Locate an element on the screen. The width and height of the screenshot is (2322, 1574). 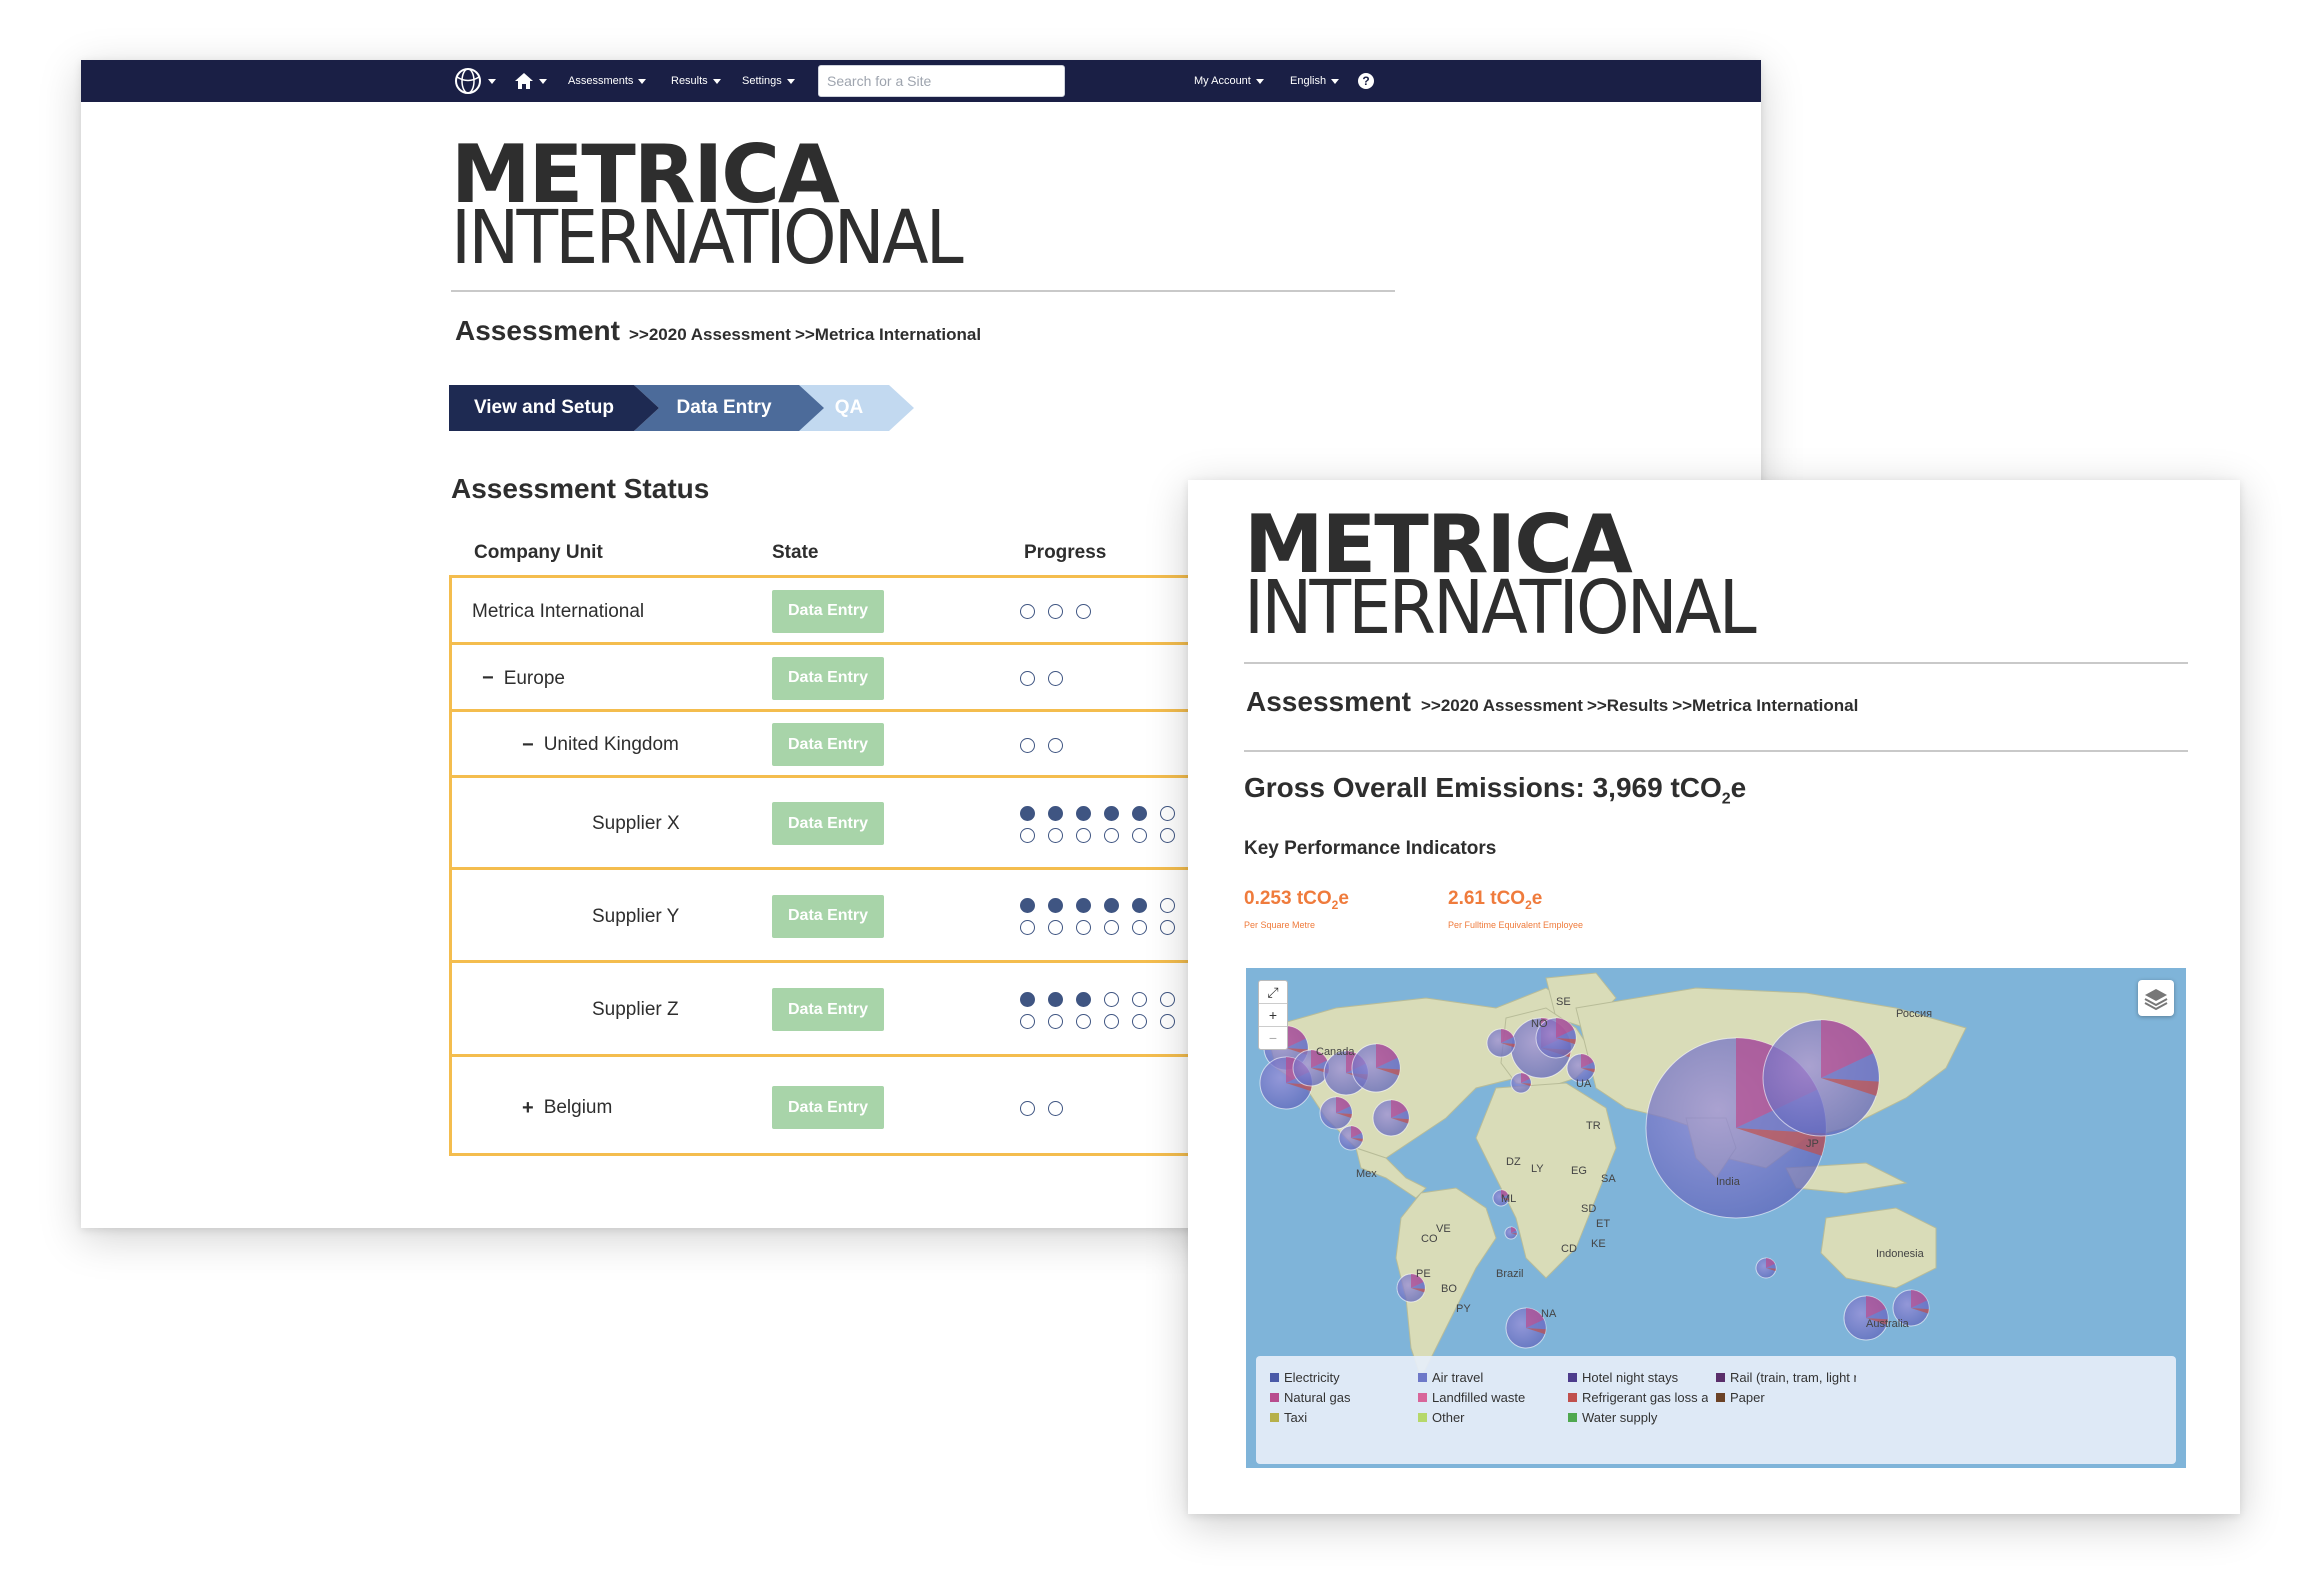
kpi-title: Key Performance Indicators is located at coordinates (1370, 848).